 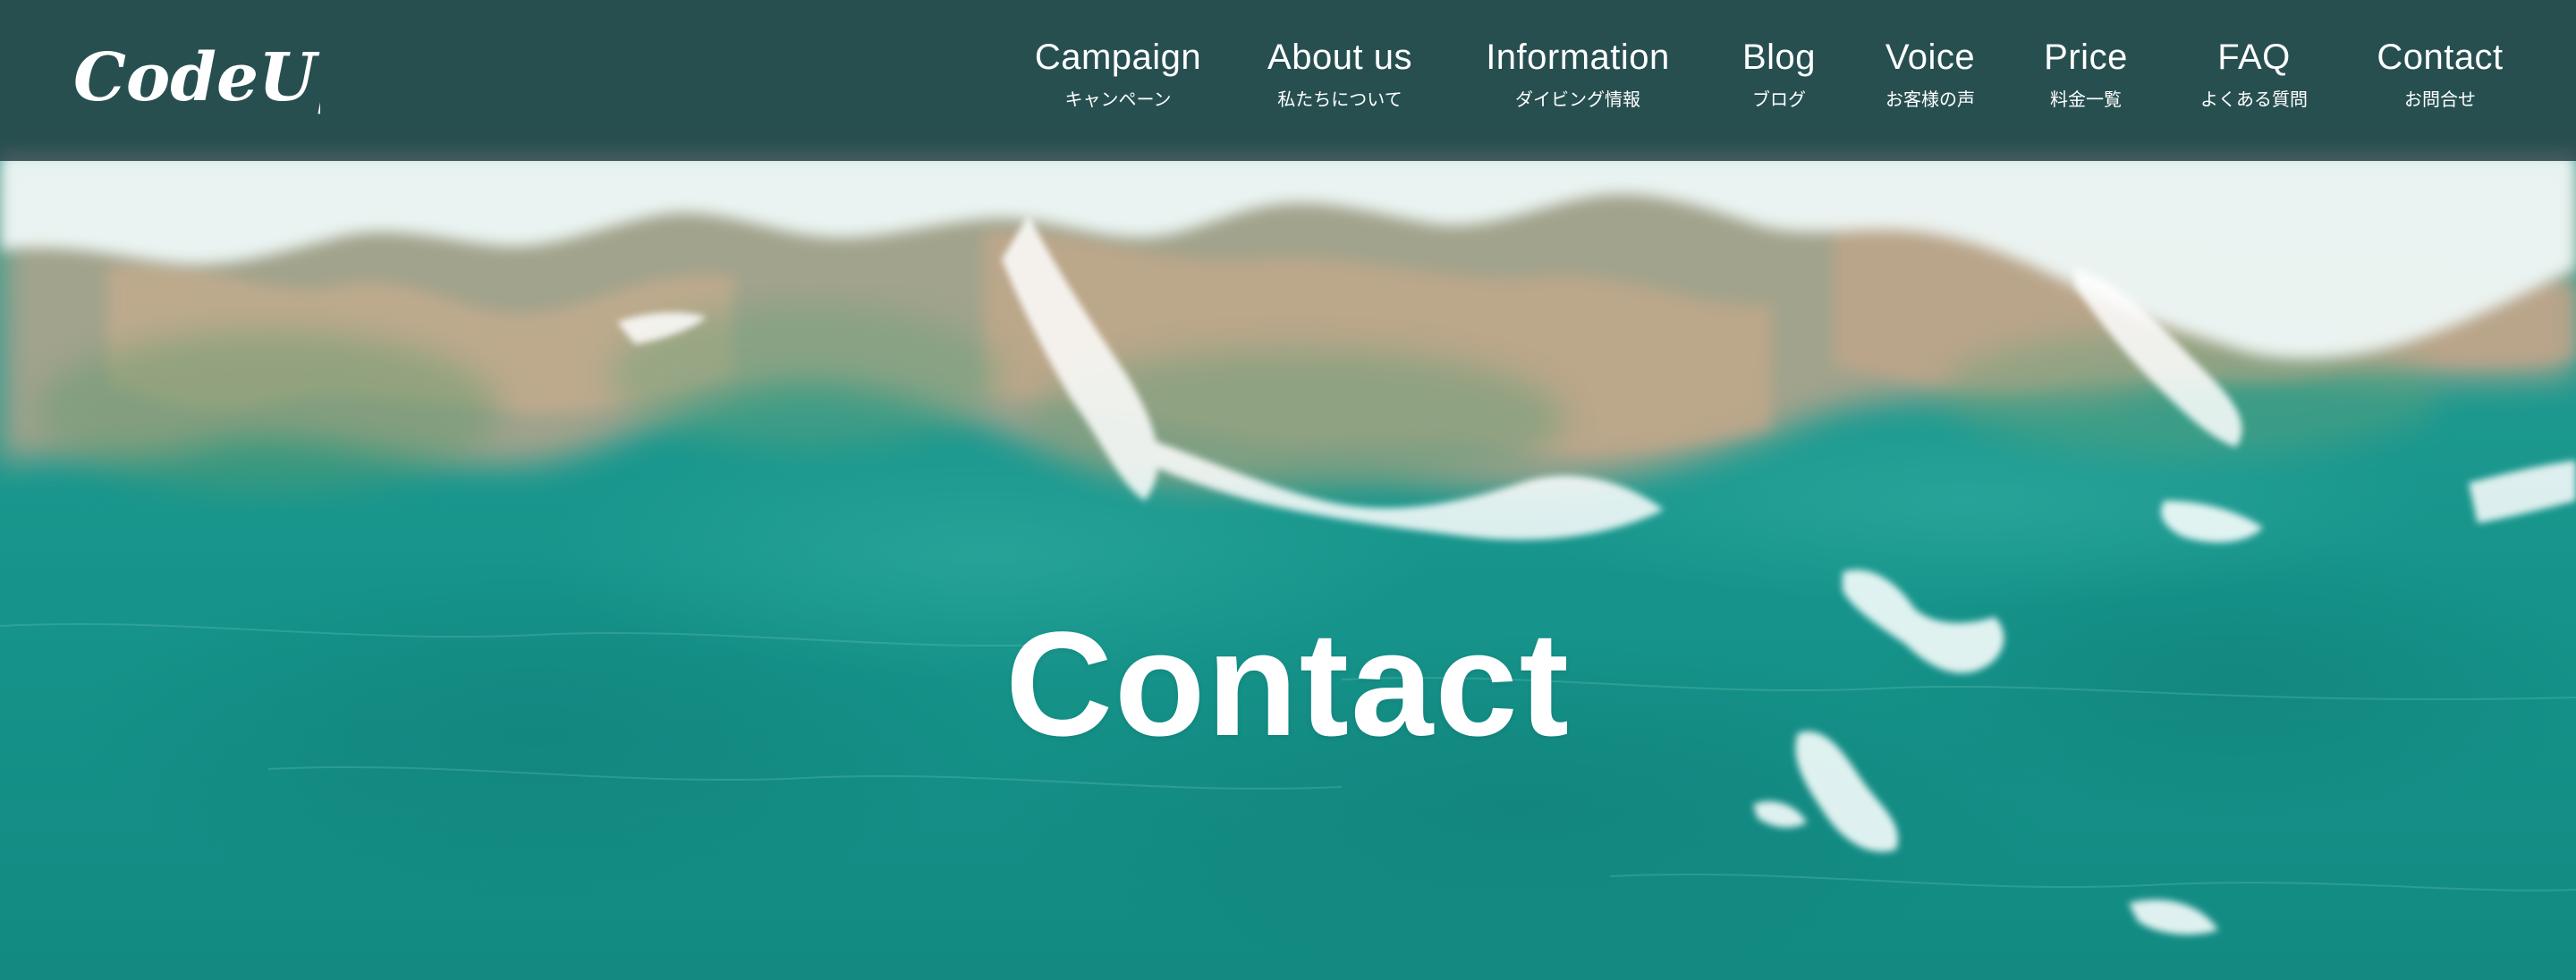 I want to click on nav-label-en: Price, so click(x=2086, y=57).